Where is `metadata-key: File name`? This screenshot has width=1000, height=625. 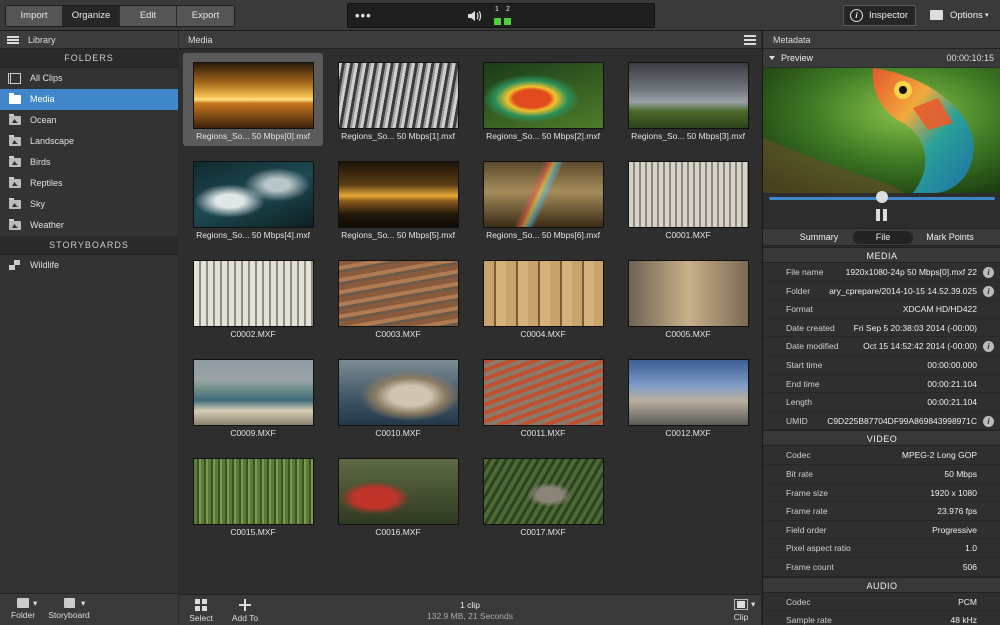
metadata-key: File name is located at coordinates (805, 272).